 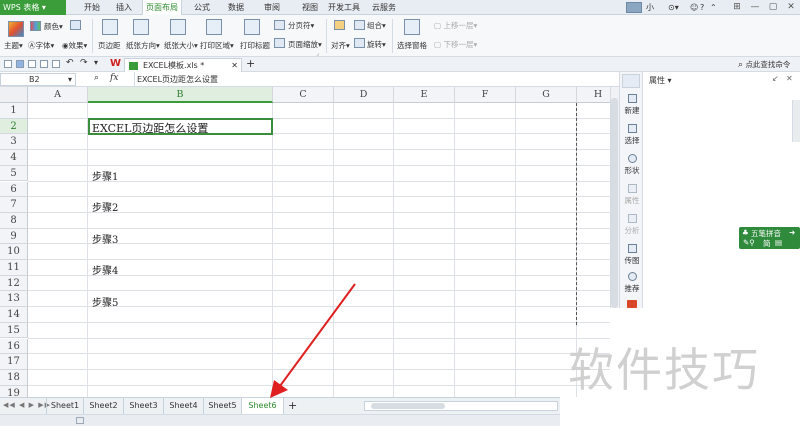 I want to click on row-header-6: 6, so click(x=14, y=189).